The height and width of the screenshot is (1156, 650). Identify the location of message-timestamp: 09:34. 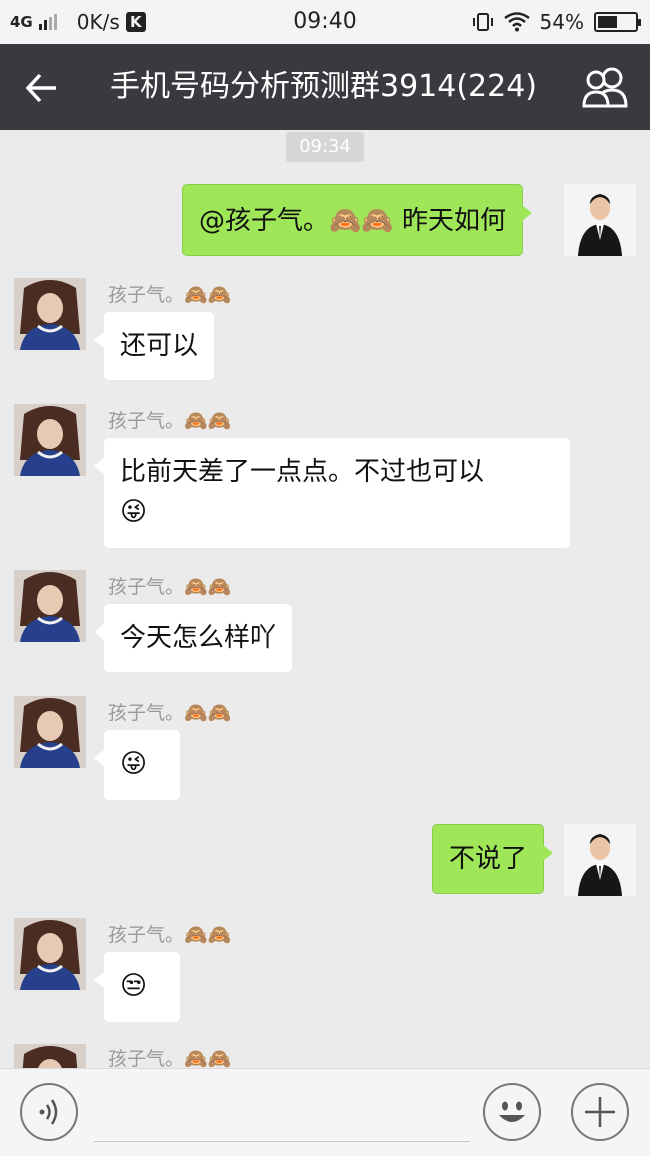
(325, 147).